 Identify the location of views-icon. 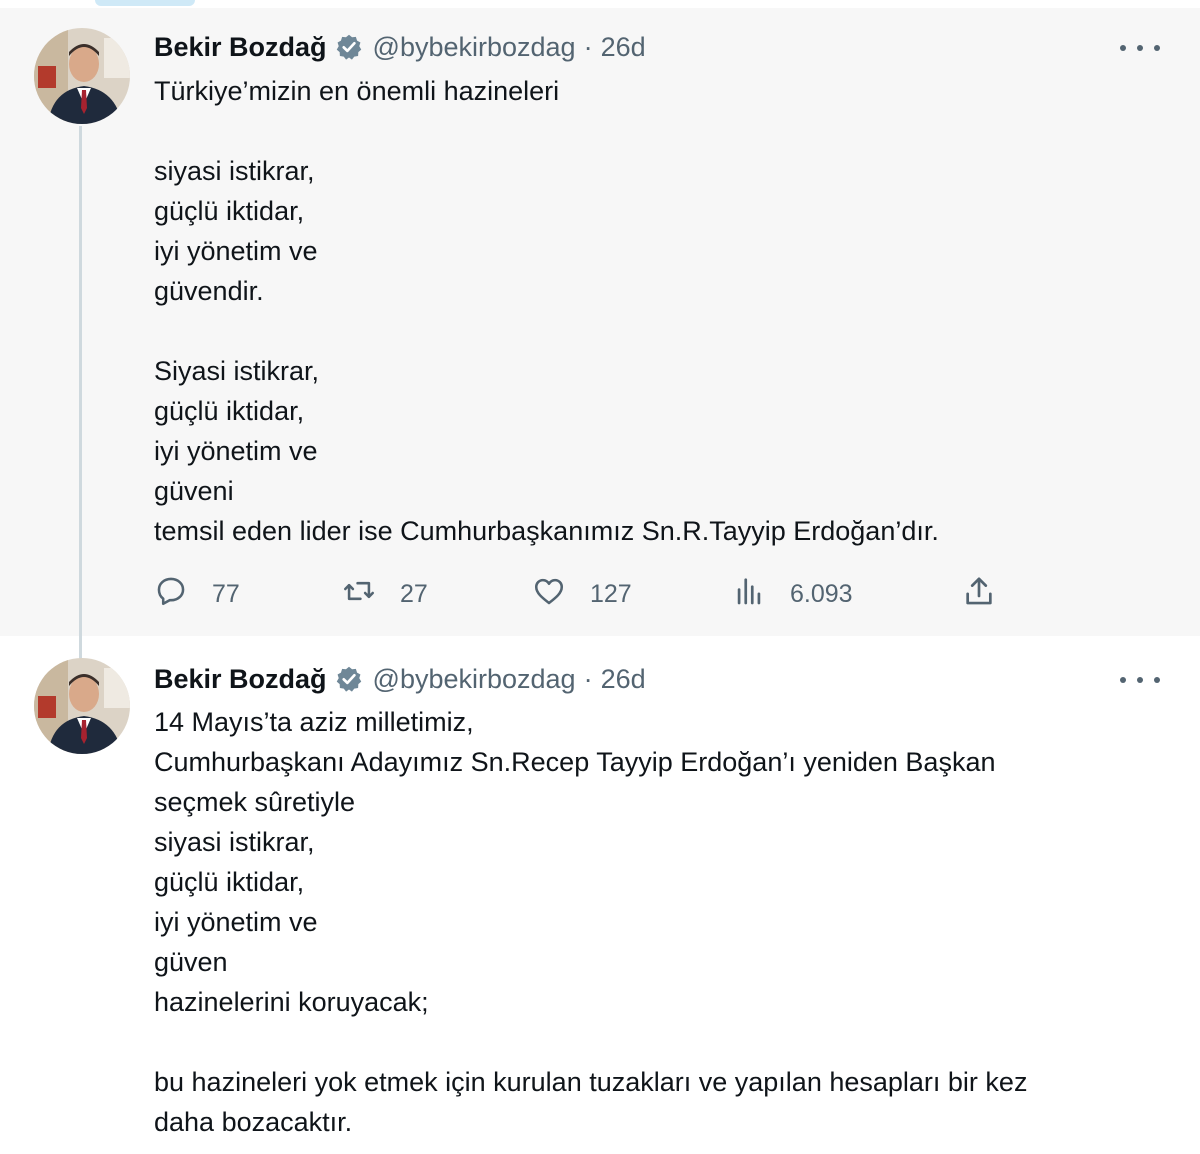
(749, 594).